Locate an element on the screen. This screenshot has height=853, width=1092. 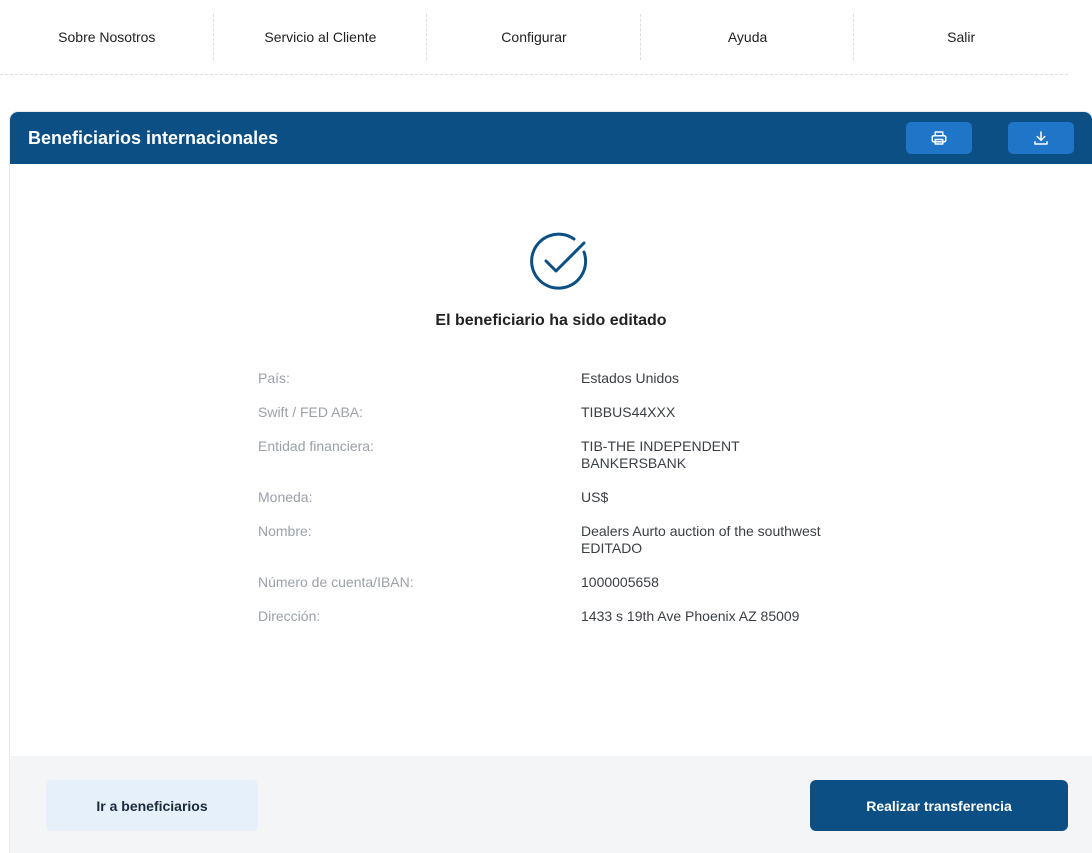
detail-value: US$ is located at coordinates (595, 497).